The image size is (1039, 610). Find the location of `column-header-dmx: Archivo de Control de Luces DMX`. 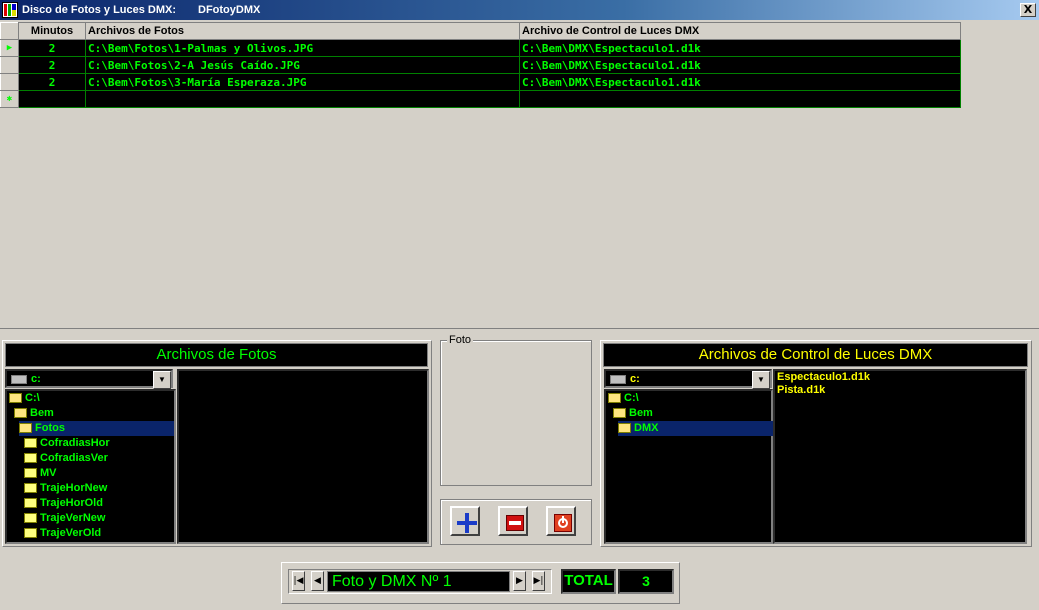

column-header-dmx: Archivo de Control de Luces DMX is located at coordinates (740, 31).